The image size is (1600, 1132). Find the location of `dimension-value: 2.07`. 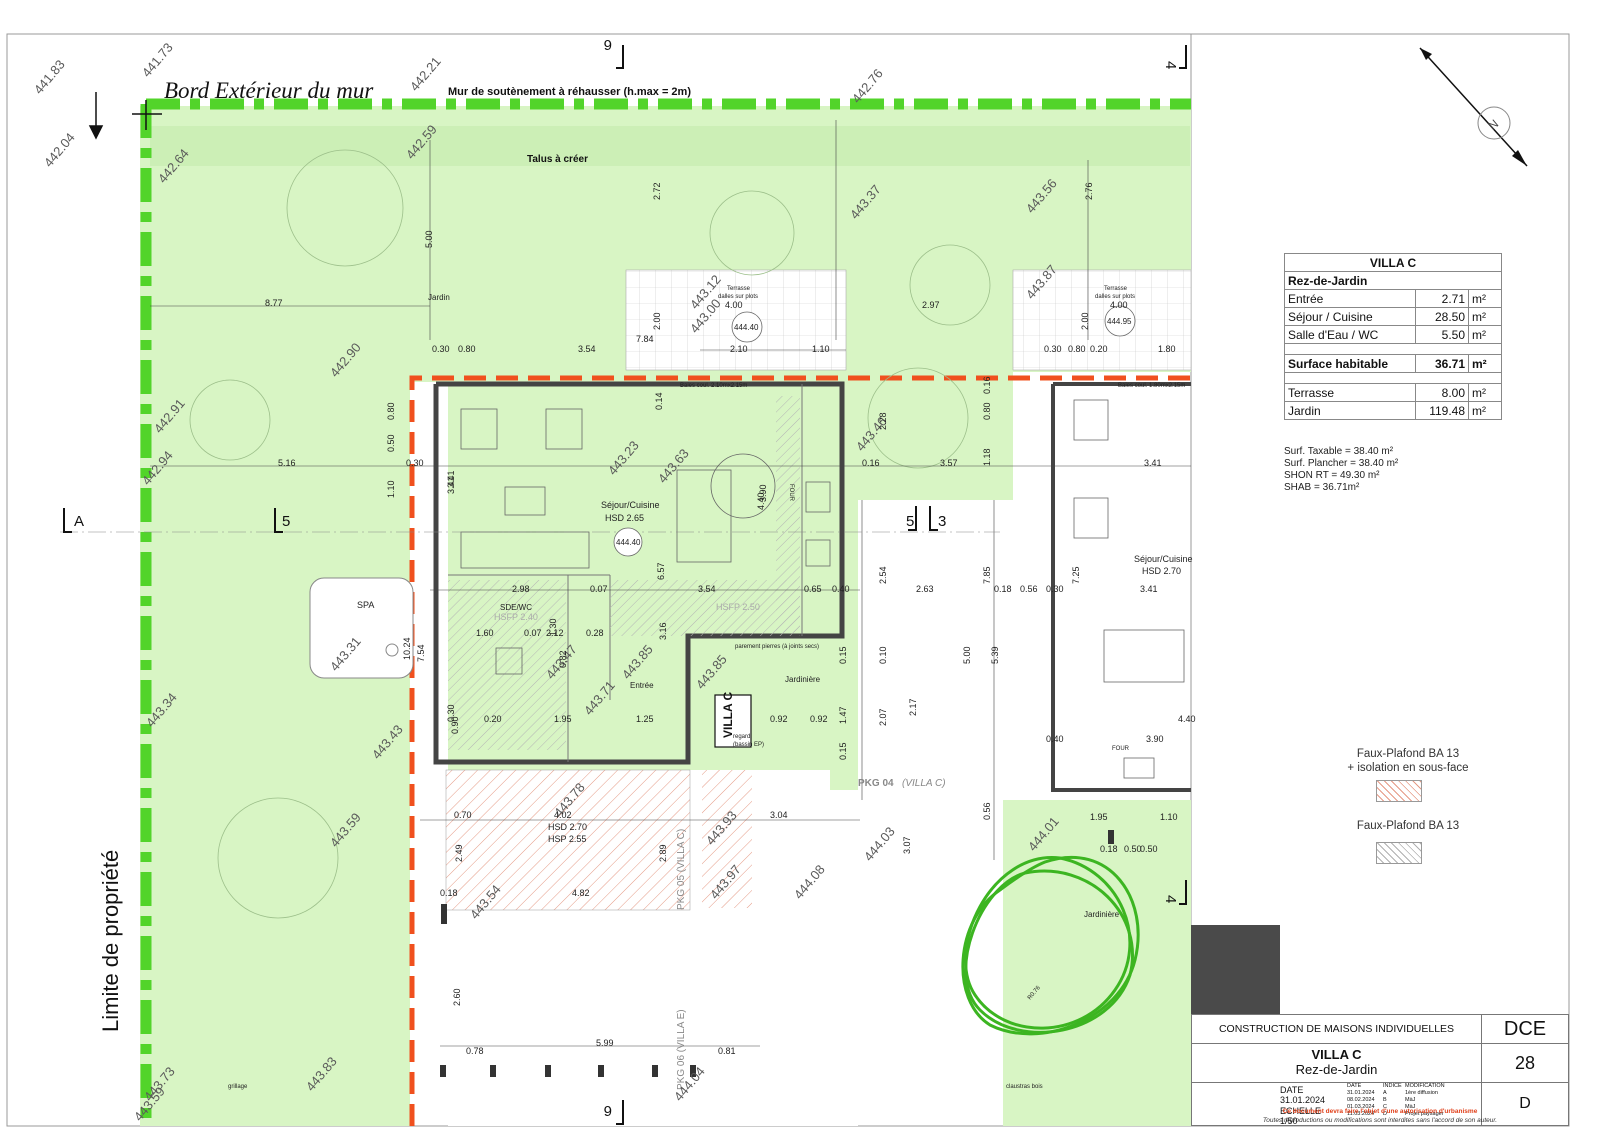

dimension-value: 2.07 is located at coordinates (883, 717).